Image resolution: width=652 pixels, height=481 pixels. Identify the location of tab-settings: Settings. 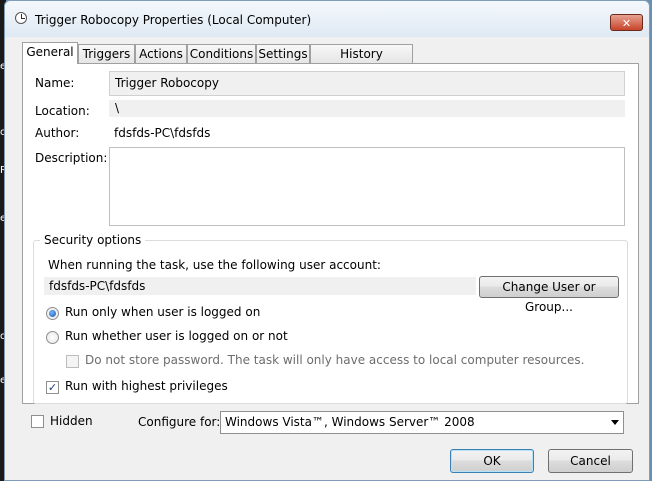
(283, 54).